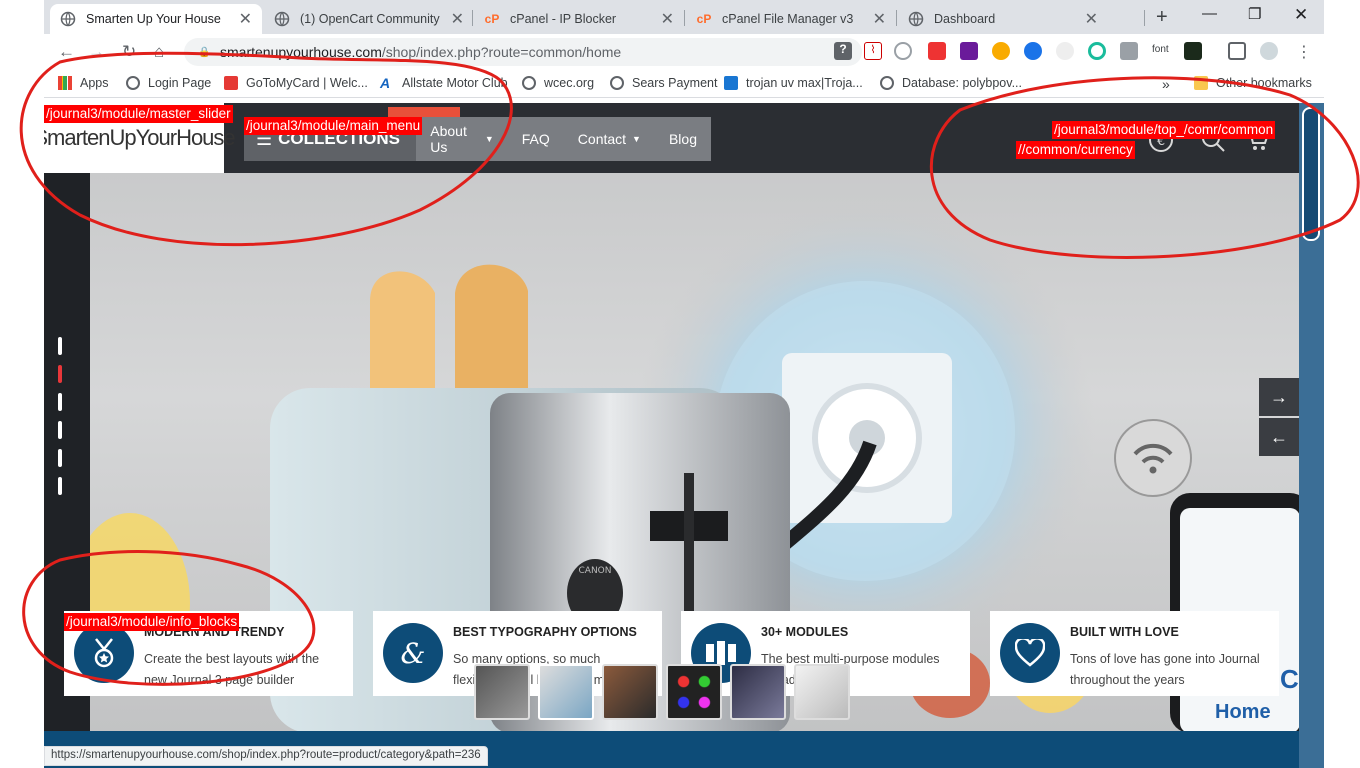 This screenshot has width=1360, height=768. What do you see at coordinates (903, 51) in the screenshot?
I see `zoom-extension-icon` at bounding box center [903, 51].